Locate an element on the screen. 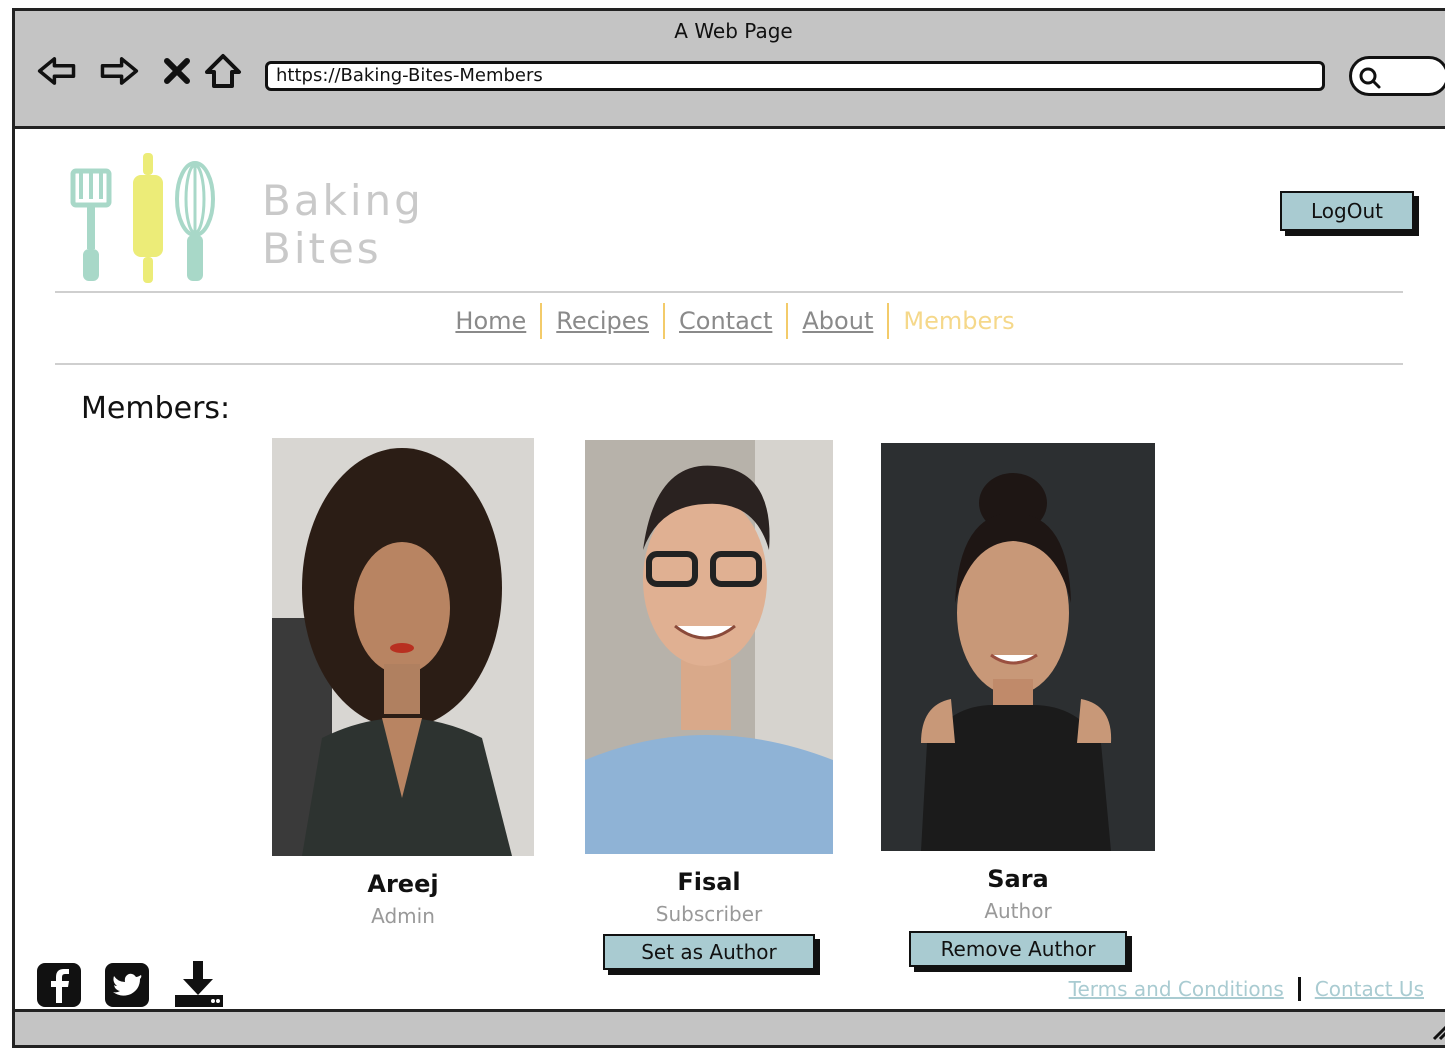 The width and height of the screenshot is (1445, 1051). logo-text: Baking Bites is located at coordinates (343, 225).